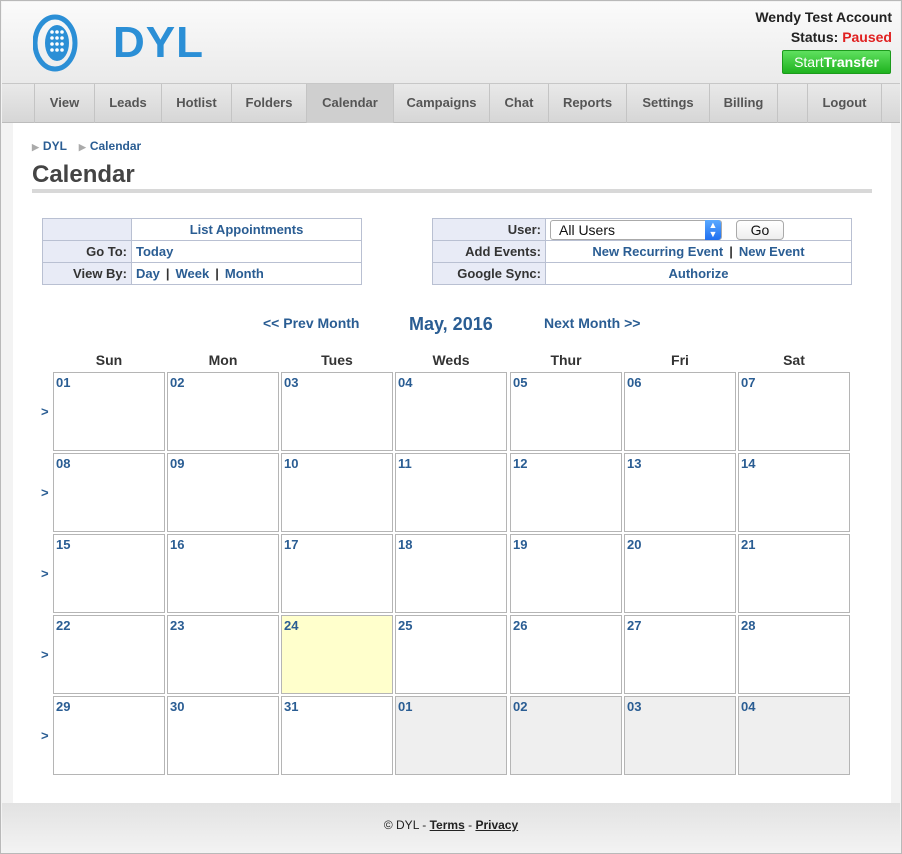 Image resolution: width=902 pixels, height=854 pixels. I want to click on day-number: 23, so click(177, 625).